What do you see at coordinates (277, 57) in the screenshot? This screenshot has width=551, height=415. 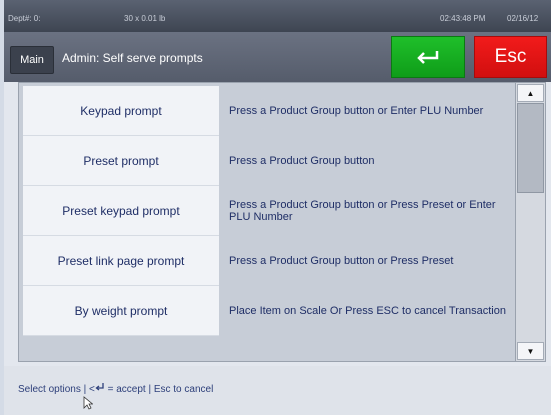 I see `title-bar: Main Admin: Self serve prompts Esc` at bounding box center [277, 57].